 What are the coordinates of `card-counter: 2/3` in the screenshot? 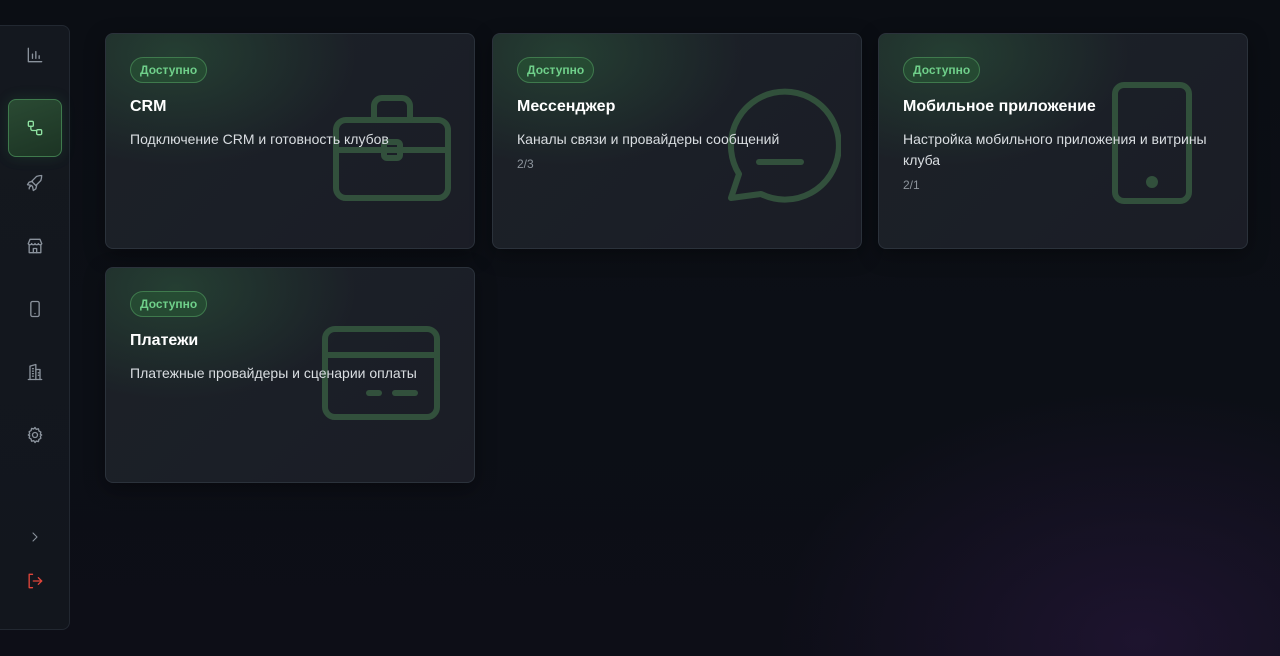 It's located at (525, 164).